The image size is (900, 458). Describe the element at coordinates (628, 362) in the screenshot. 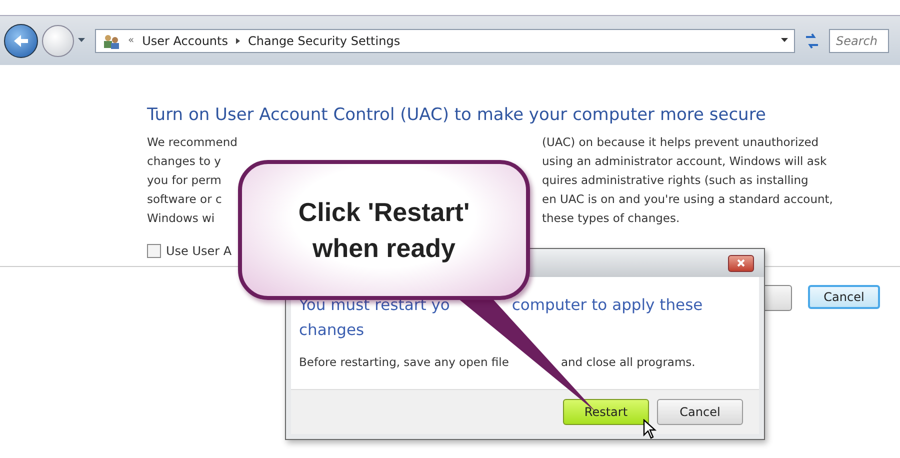

I see `dialog-message: and close all programs.` at that location.